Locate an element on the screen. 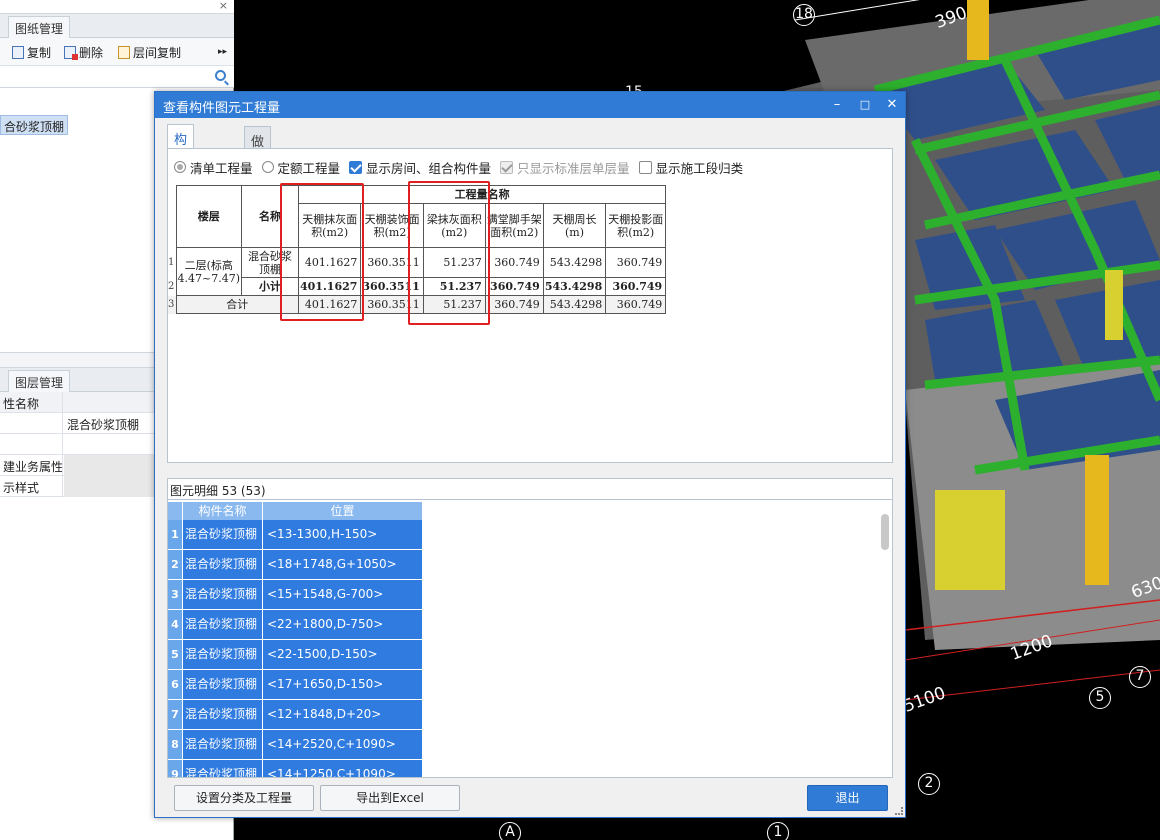 Image resolution: width=1160 pixels, height=840 pixels. left-search-input is located at coordinates (117, 77).